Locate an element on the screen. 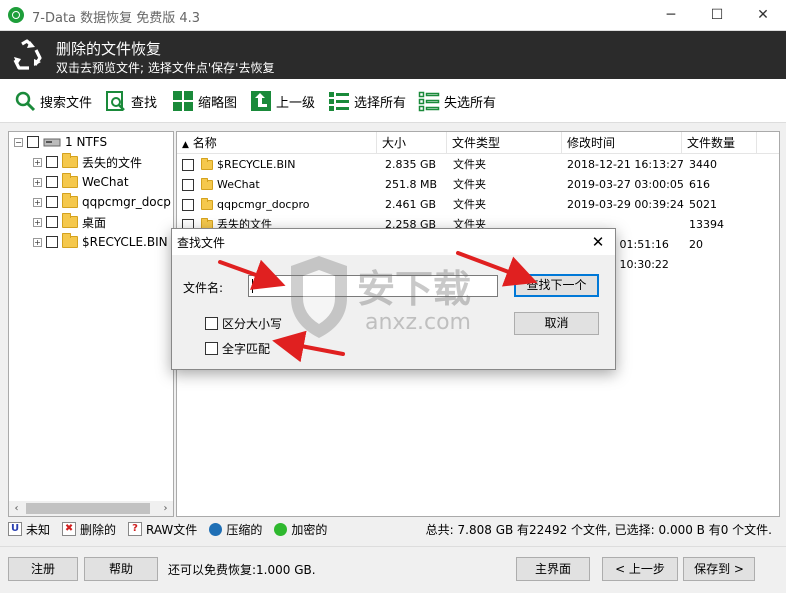 Image resolution: width=786 pixels, height=593 pixels. column-modified: 修改时间 is located at coordinates (622, 143).